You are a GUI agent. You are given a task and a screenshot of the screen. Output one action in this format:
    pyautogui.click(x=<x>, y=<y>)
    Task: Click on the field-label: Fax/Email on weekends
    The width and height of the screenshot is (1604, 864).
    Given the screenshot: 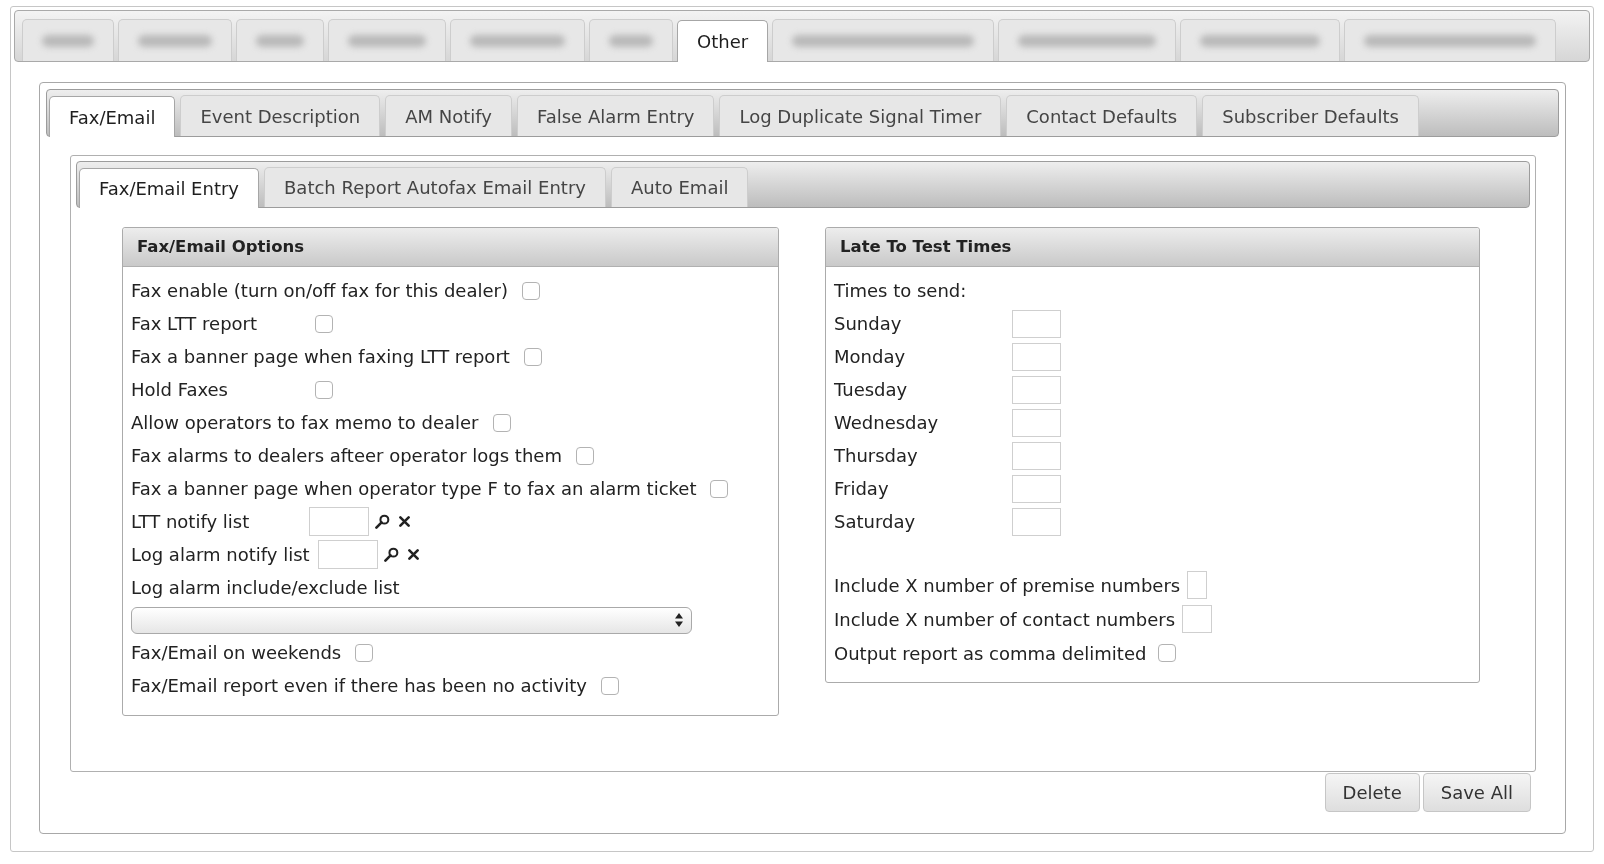 What is the action you would take?
    pyautogui.click(x=236, y=653)
    